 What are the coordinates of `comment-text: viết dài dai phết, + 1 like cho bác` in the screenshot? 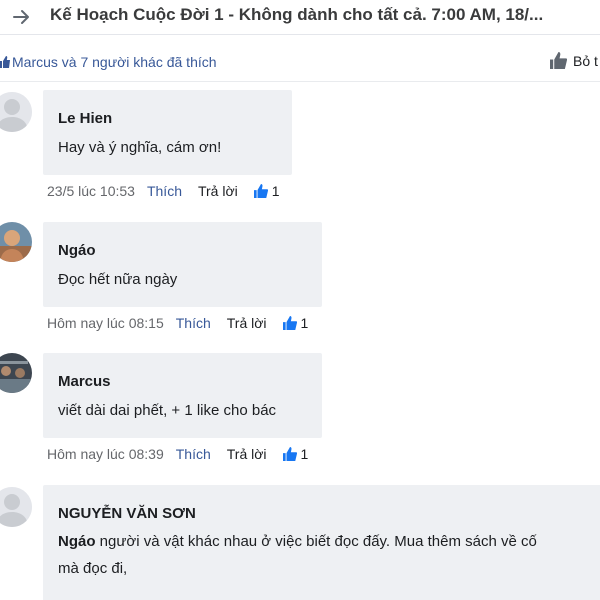 It's located at (167, 410).